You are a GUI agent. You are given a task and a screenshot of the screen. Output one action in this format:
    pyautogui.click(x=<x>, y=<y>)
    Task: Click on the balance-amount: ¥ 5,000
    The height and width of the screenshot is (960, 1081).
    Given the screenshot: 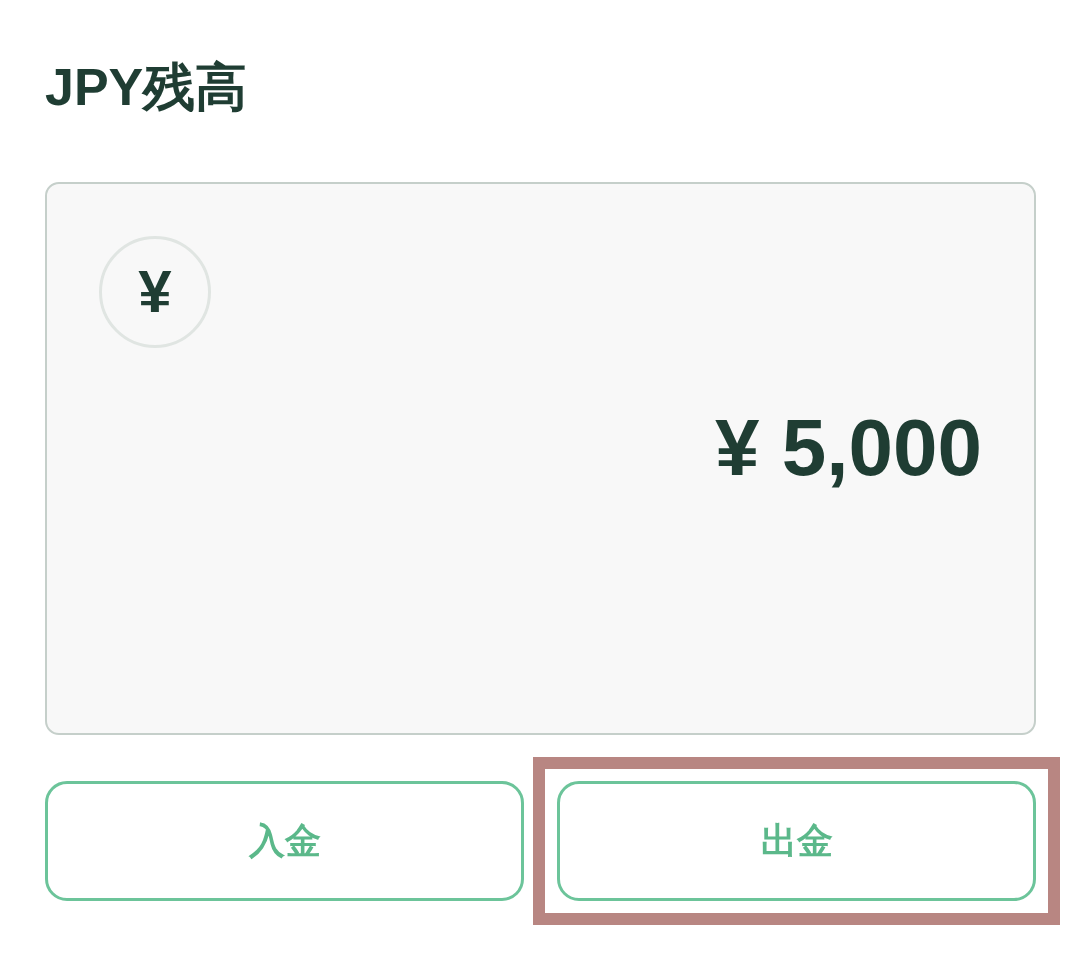 What is the action you would take?
    pyautogui.click(x=848, y=448)
    